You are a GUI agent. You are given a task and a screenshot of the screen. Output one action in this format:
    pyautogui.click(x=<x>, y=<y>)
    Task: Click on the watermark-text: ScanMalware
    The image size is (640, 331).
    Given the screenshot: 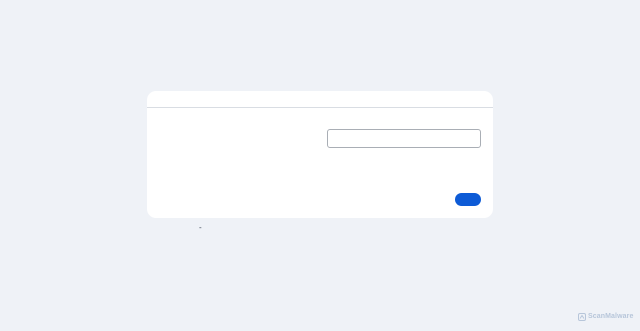 What is the action you would take?
    pyautogui.click(x=611, y=316)
    